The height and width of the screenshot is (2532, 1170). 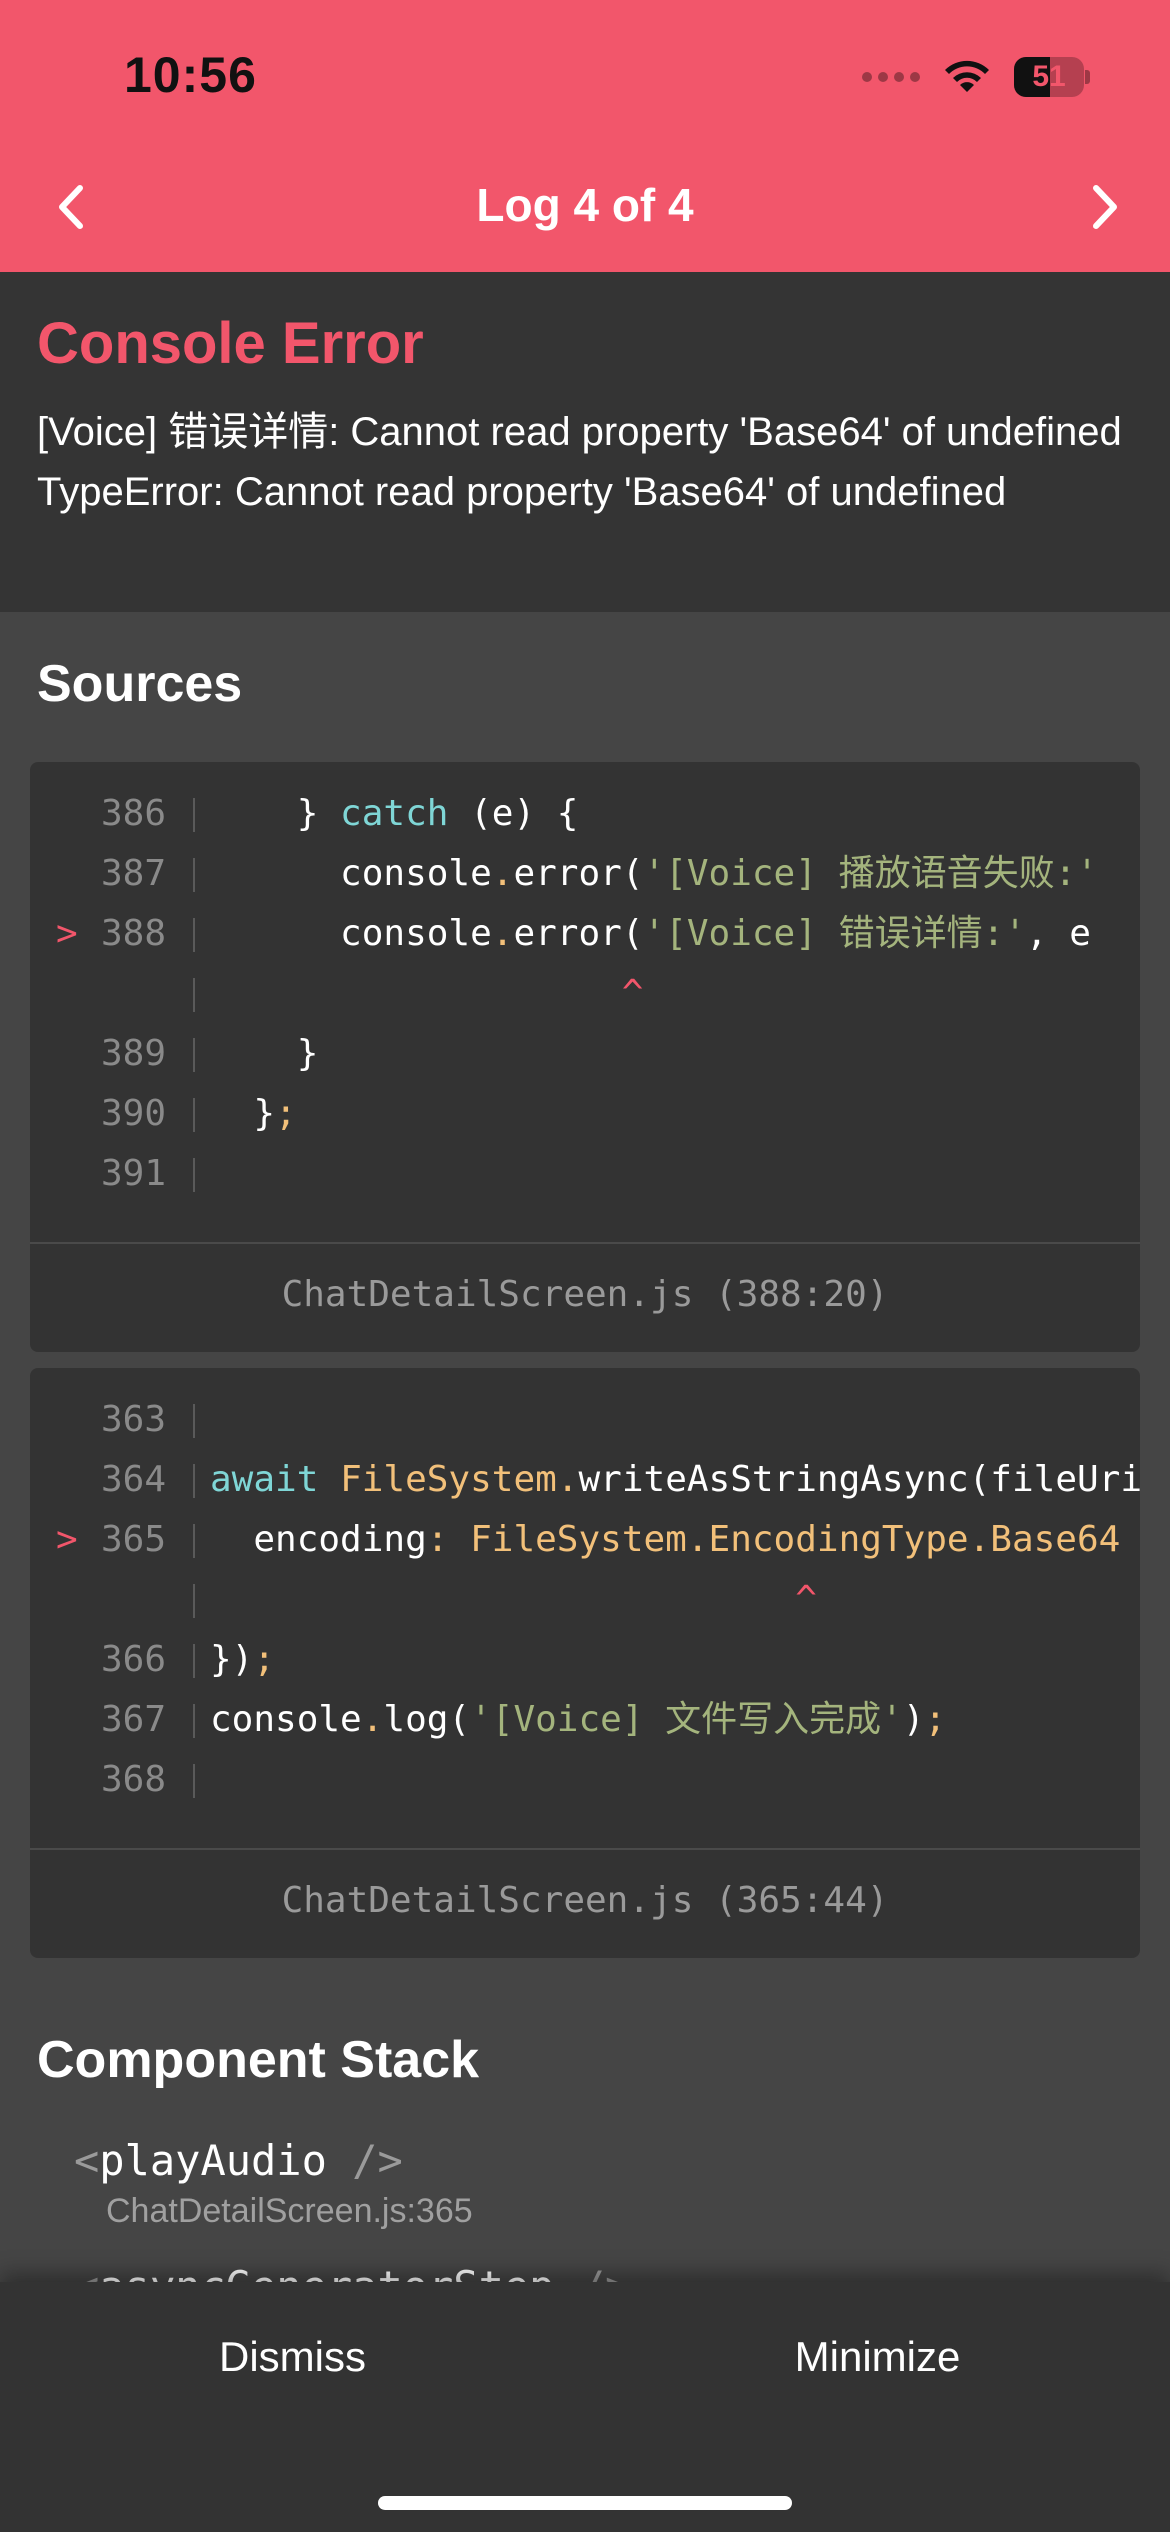 What do you see at coordinates (891, 77) in the screenshot?
I see `cellular-signal-icon` at bounding box center [891, 77].